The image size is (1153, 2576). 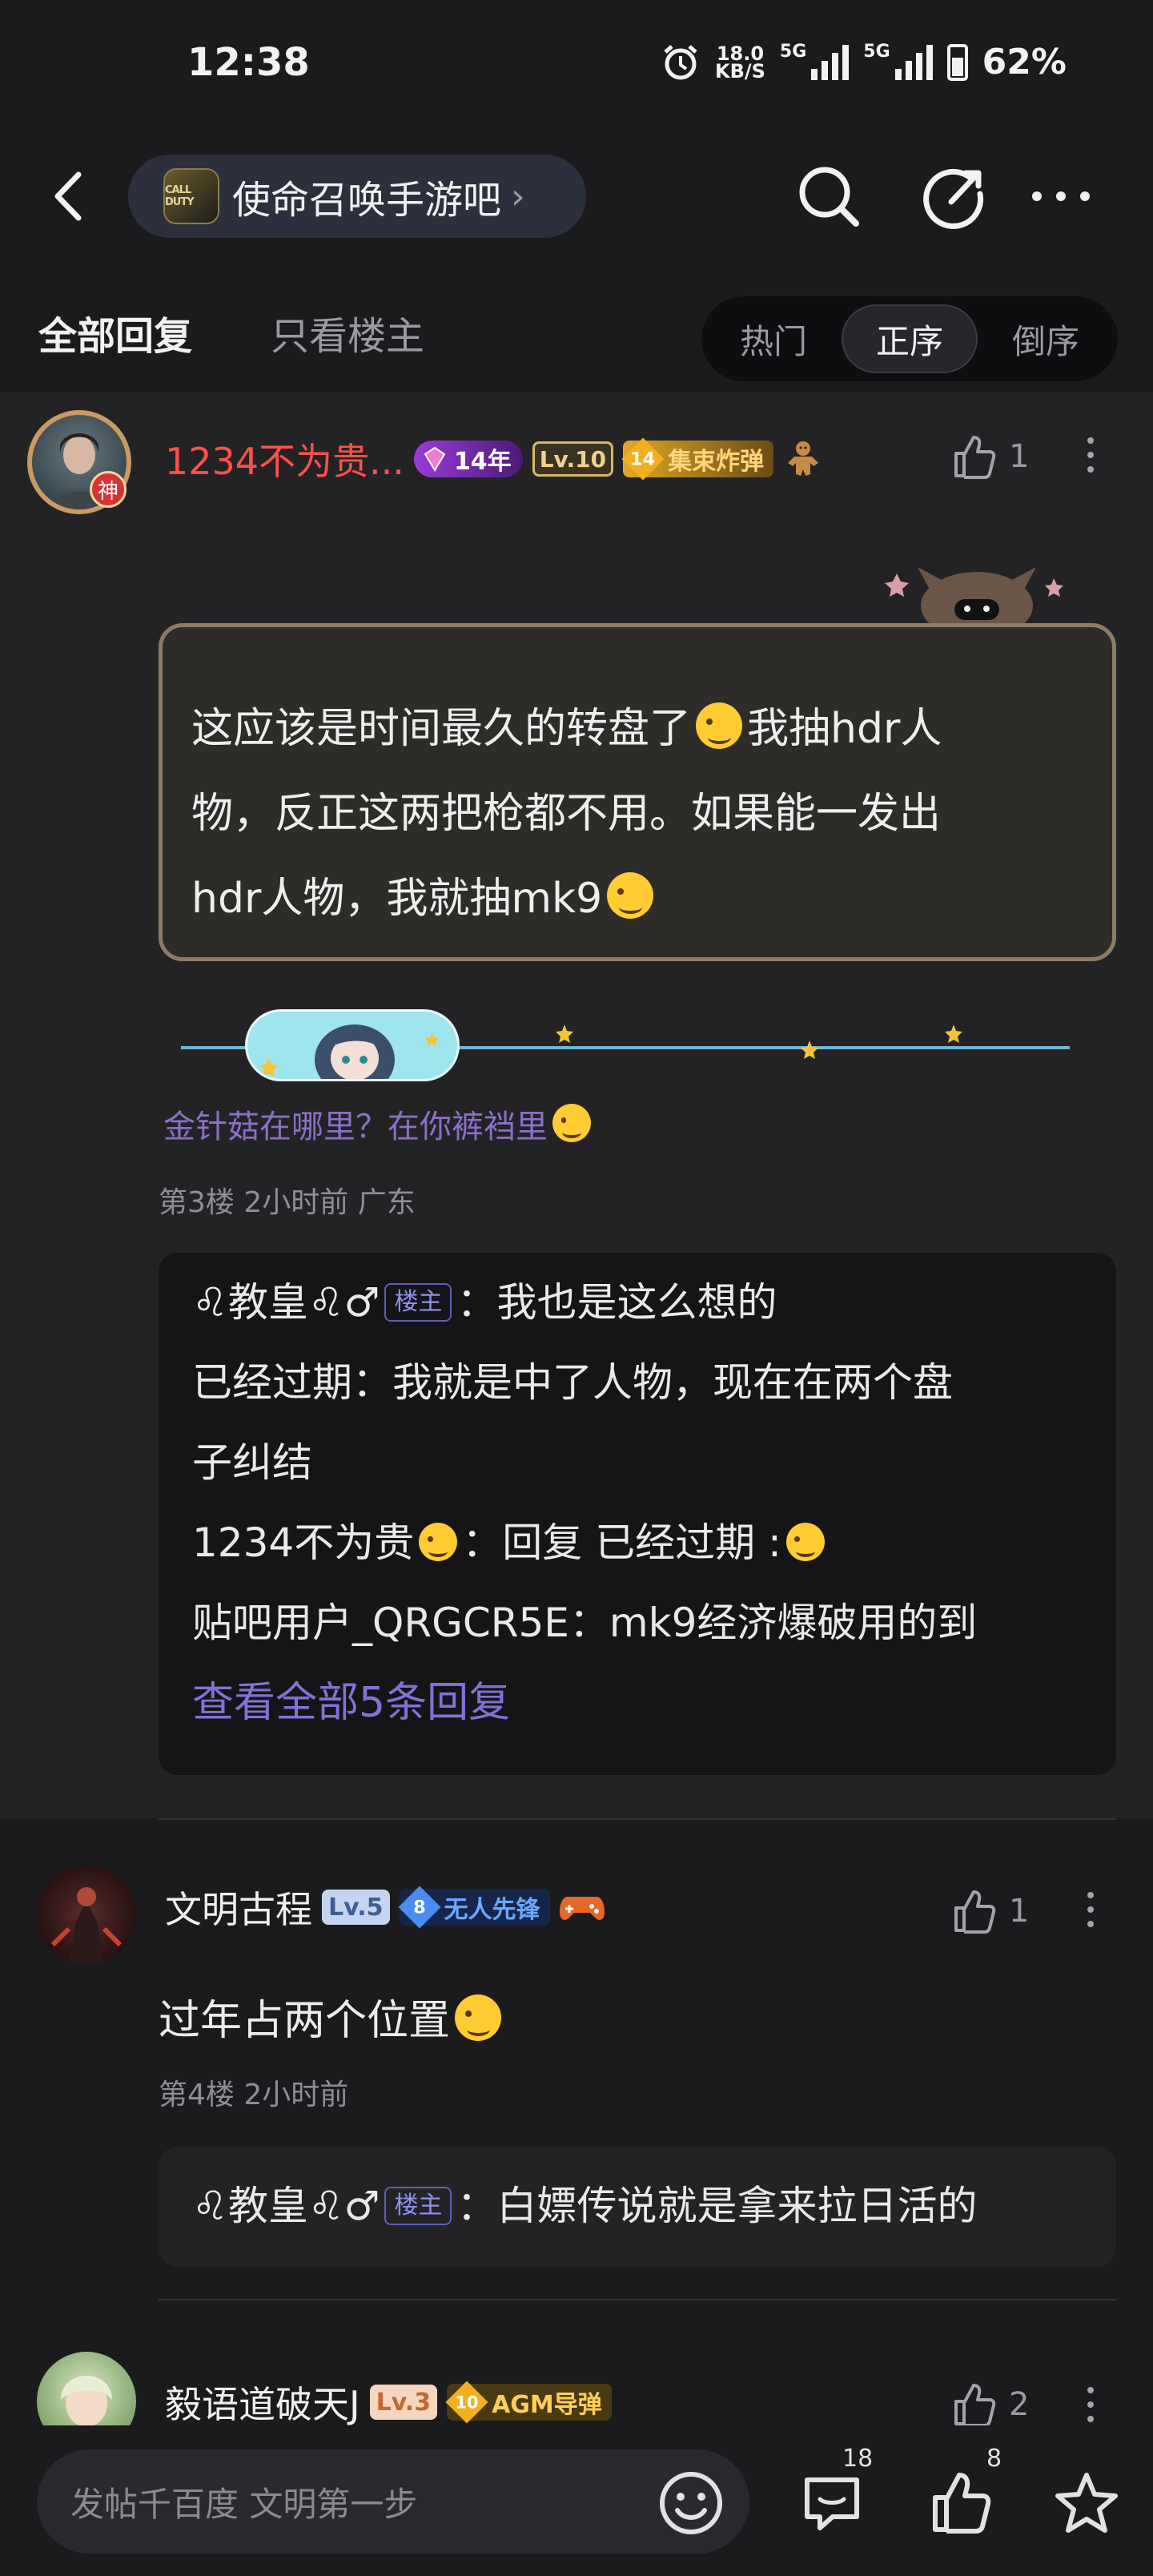 I want to click on star-favorite-icon, so click(x=1086, y=2503).